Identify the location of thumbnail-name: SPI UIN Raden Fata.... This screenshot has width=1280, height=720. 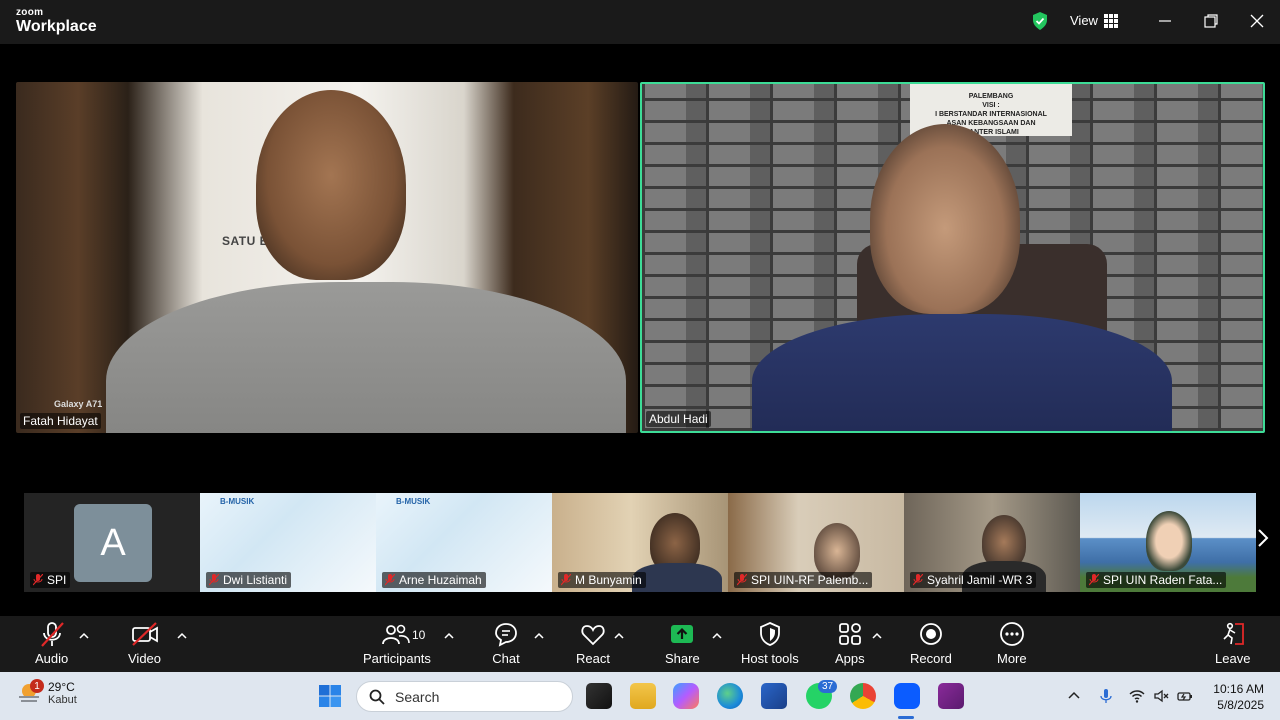
(1163, 580).